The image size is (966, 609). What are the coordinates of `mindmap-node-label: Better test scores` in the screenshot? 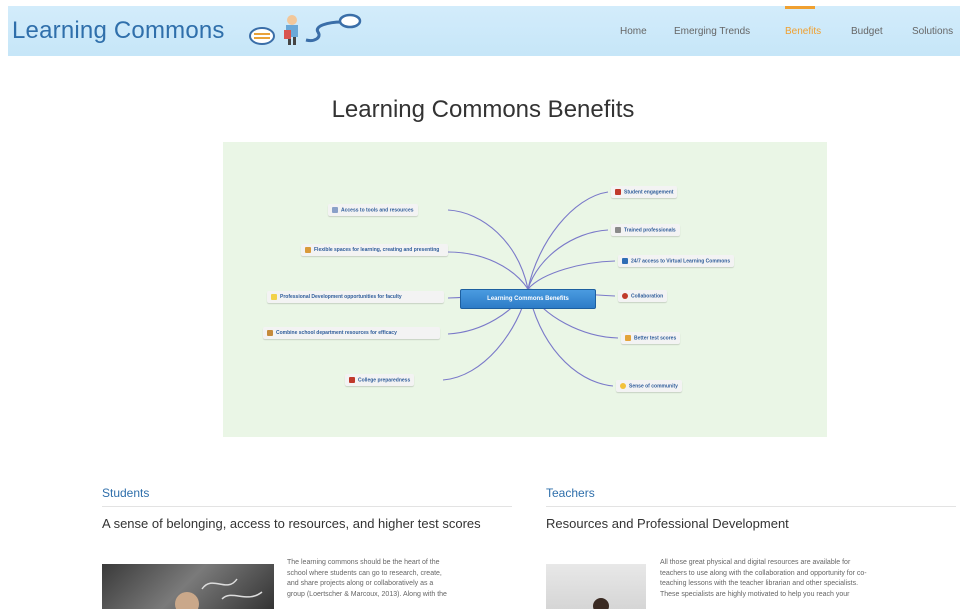 It's located at (655, 338).